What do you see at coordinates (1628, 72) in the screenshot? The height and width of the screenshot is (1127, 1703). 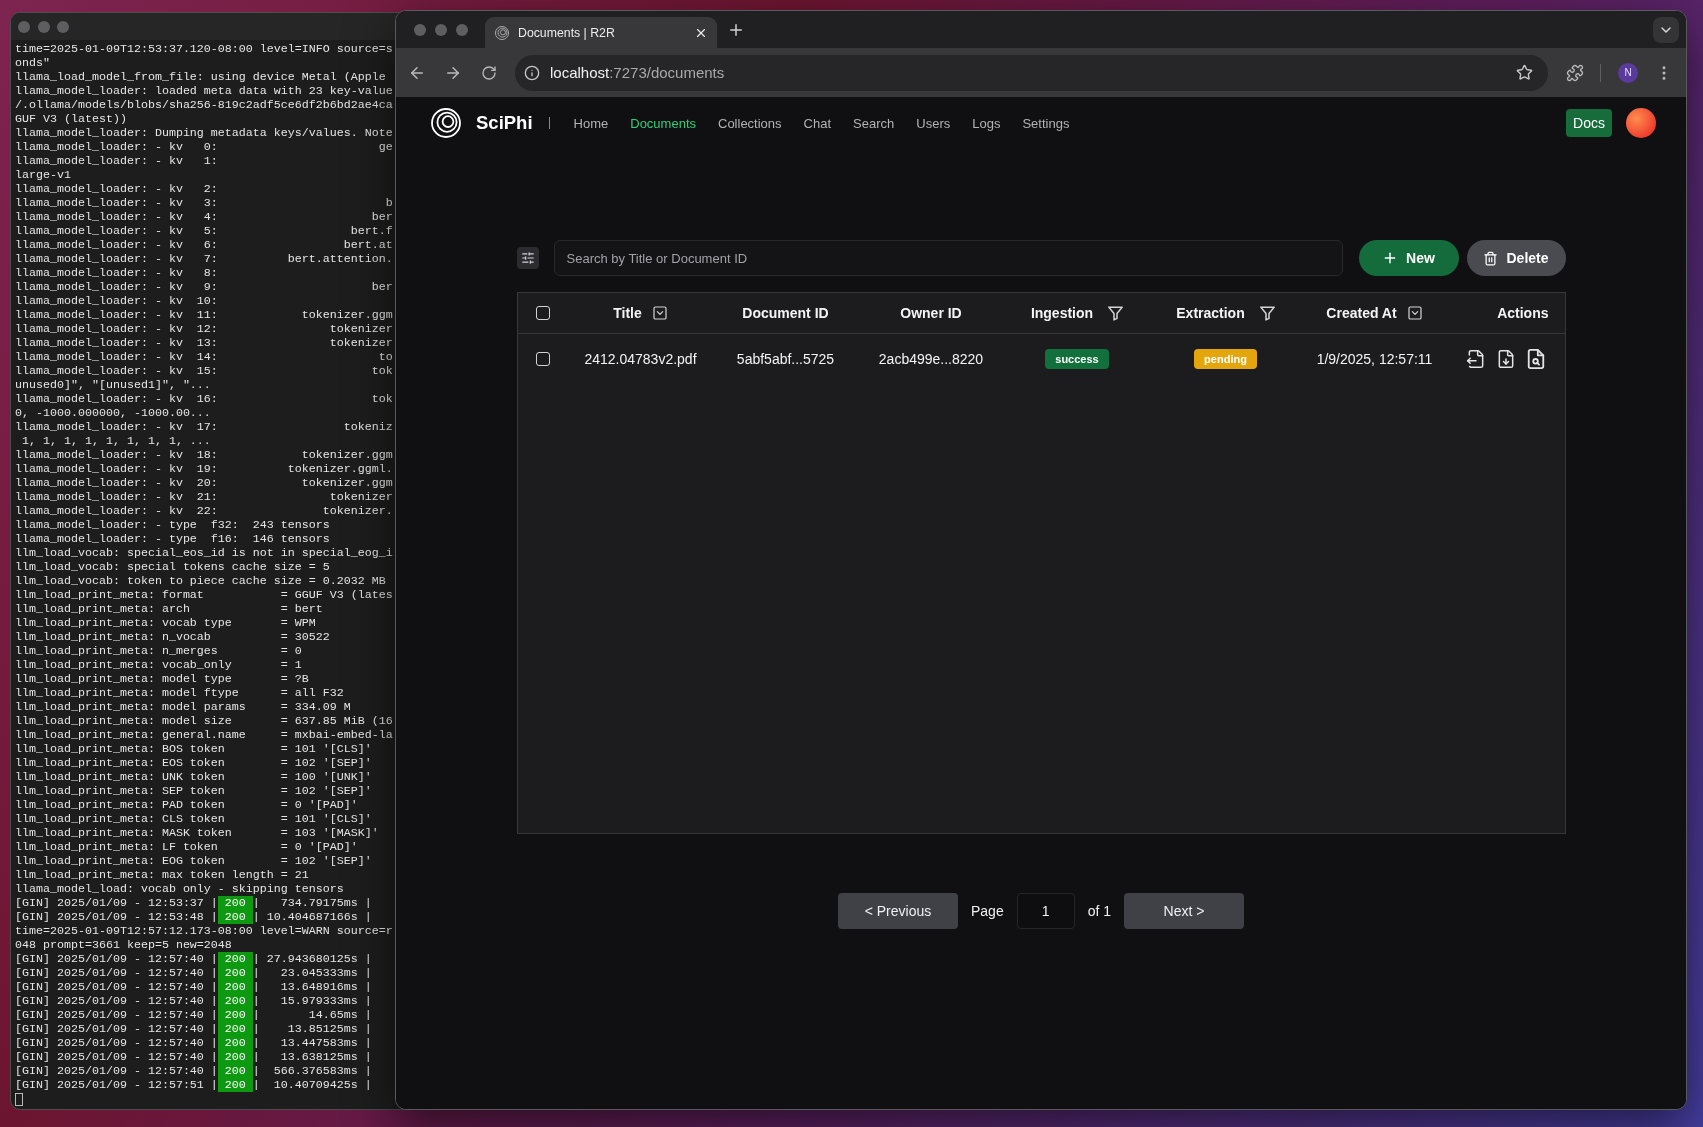 I see `profile-avatar: N` at bounding box center [1628, 72].